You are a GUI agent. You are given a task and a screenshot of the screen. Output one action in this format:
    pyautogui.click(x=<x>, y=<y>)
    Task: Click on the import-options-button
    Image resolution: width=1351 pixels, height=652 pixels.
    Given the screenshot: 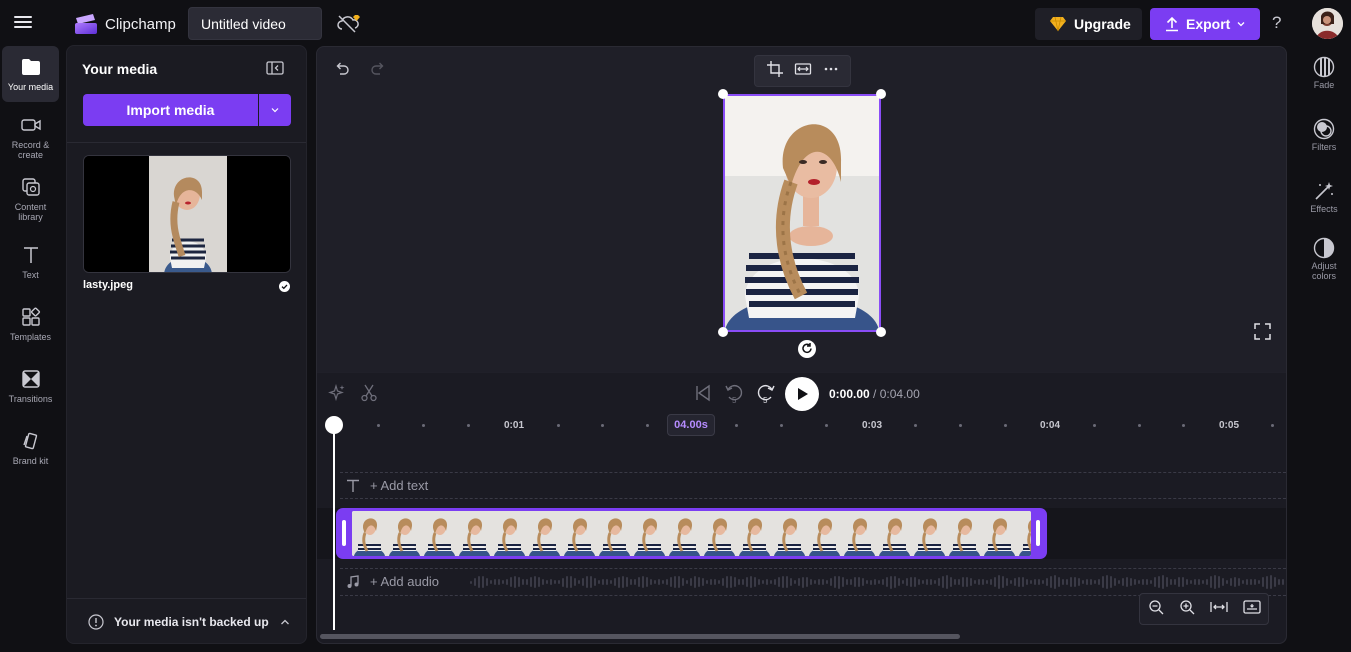 What is the action you would take?
    pyautogui.click(x=275, y=110)
    